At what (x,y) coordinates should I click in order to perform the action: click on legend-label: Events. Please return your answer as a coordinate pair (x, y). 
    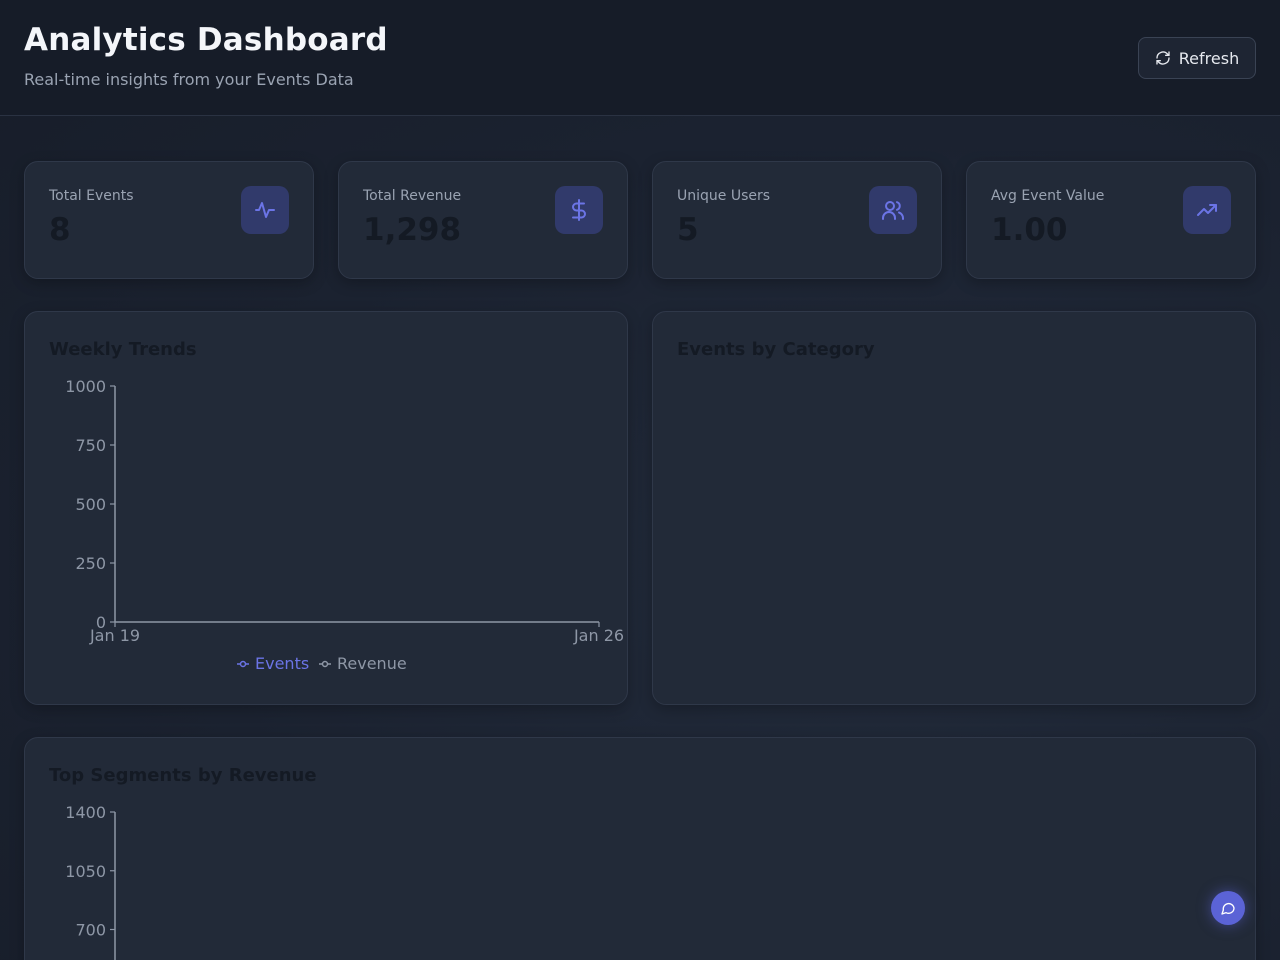
    Looking at the image, I should click on (282, 663).